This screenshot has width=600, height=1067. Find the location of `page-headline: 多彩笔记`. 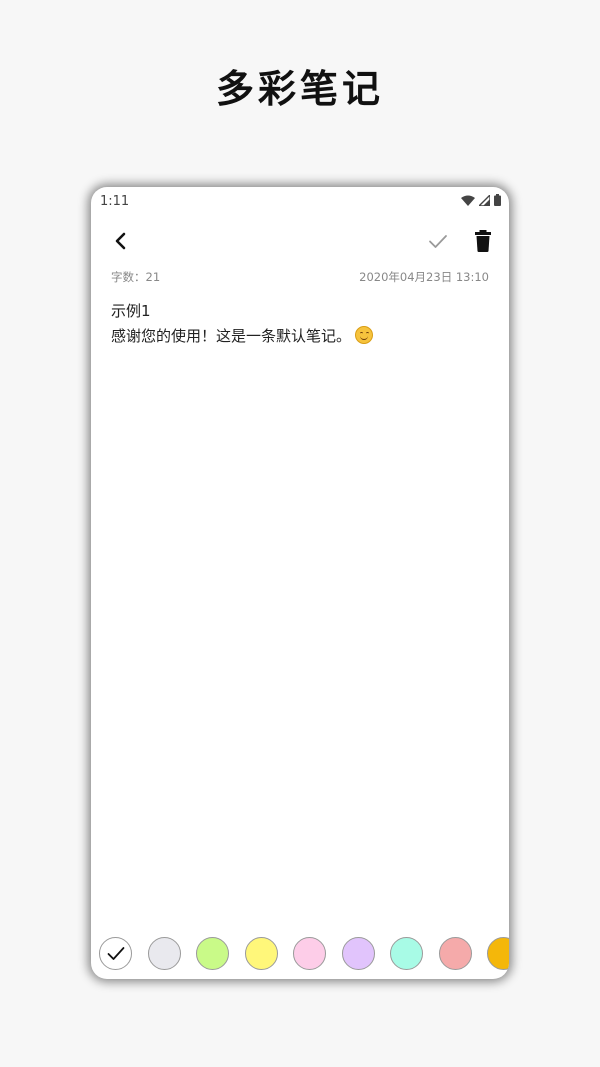

page-headline: 多彩笔记 is located at coordinates (299, 89).